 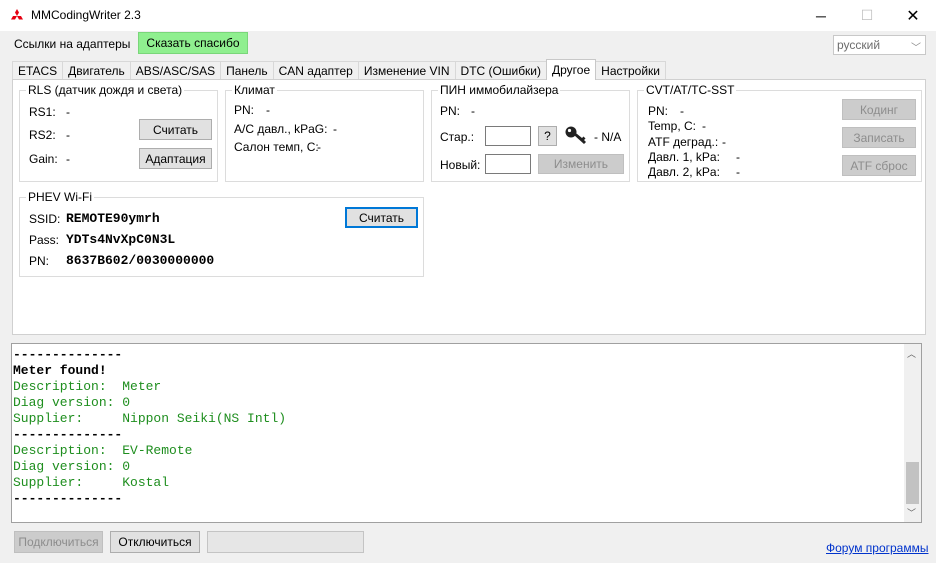 I want to click on maximize-button: ☐, so click(x=867, y=15).